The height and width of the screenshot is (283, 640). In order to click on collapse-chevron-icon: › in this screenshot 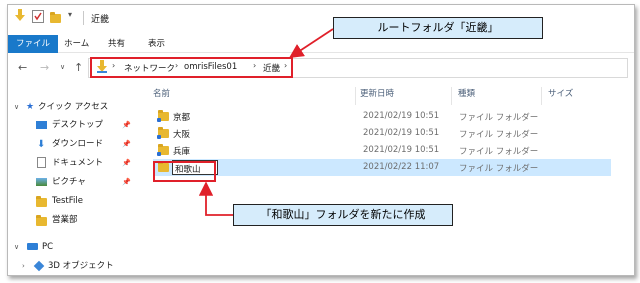, I will do `click(23, 266)`.